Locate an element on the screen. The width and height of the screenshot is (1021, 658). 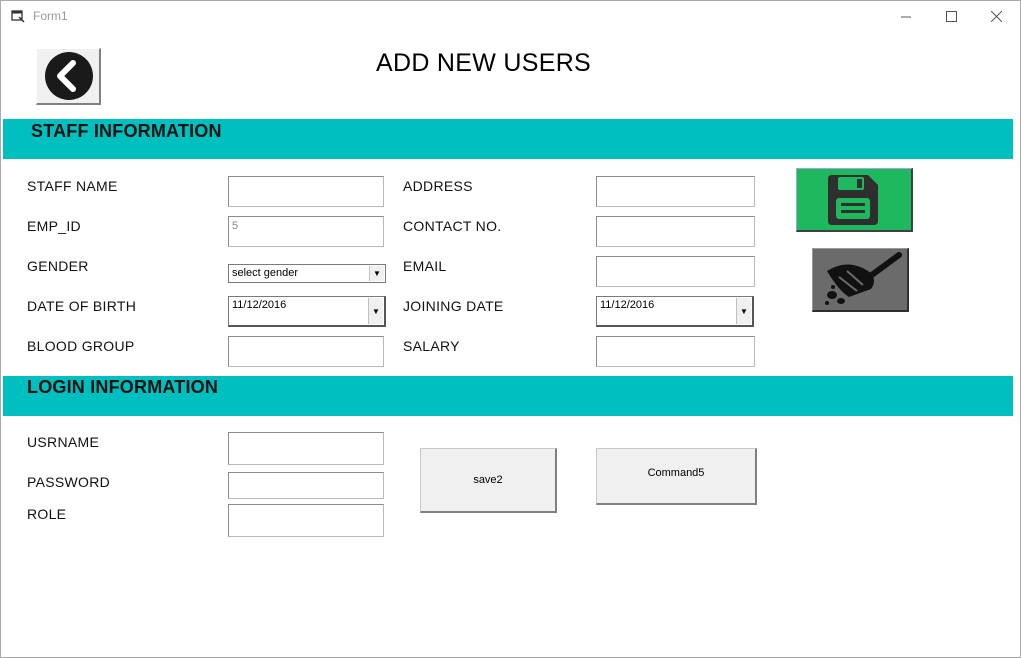
staff-name-label: STAFF NAME is located at coordinates (72, 186).